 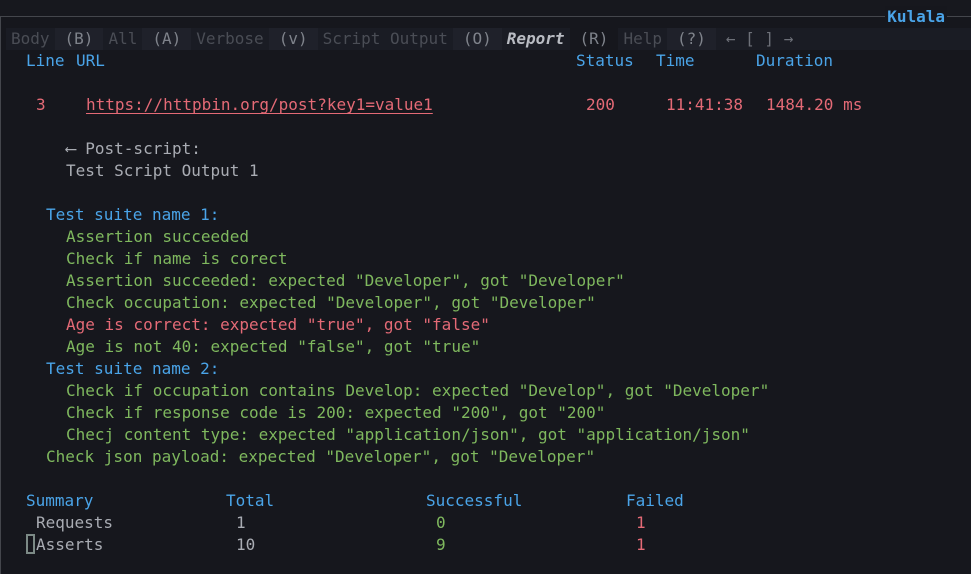 What do you see at coordinates (122, 39) in the screenshot?
I see `tab-all: All` at bounding box center [122, 39].